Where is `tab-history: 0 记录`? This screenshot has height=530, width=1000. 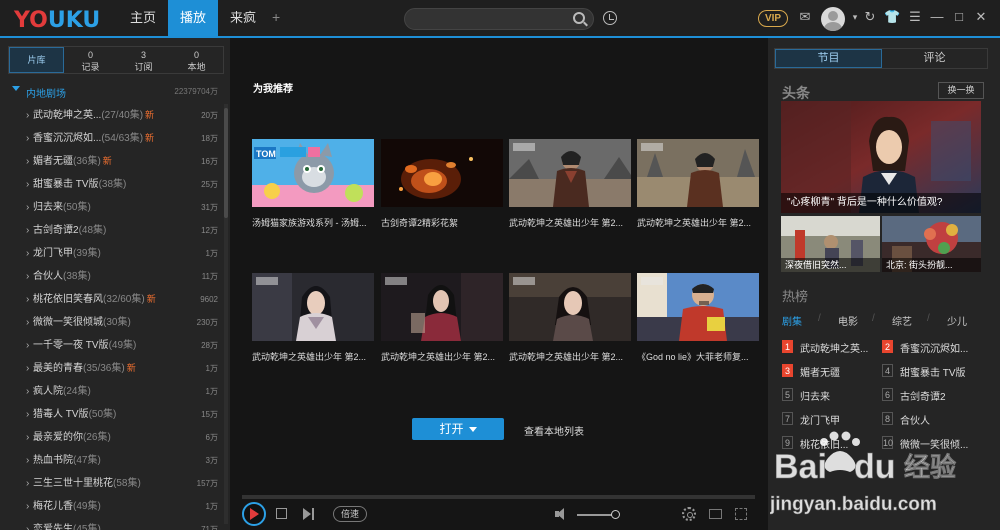 tab-history: 0 记录 is located at coordinates (90, 60).